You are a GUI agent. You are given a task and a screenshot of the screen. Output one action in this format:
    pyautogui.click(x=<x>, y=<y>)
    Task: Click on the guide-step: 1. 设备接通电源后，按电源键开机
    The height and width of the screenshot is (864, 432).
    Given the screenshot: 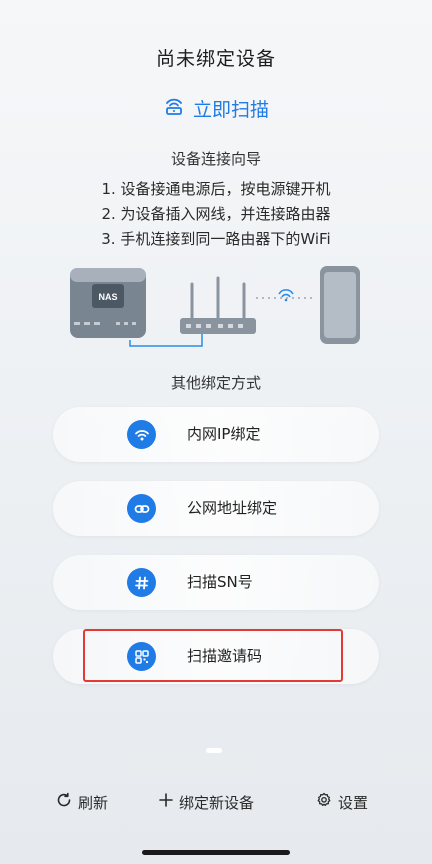 What is the action you would take?
    pyautogui.click(x=216, y=189)
    